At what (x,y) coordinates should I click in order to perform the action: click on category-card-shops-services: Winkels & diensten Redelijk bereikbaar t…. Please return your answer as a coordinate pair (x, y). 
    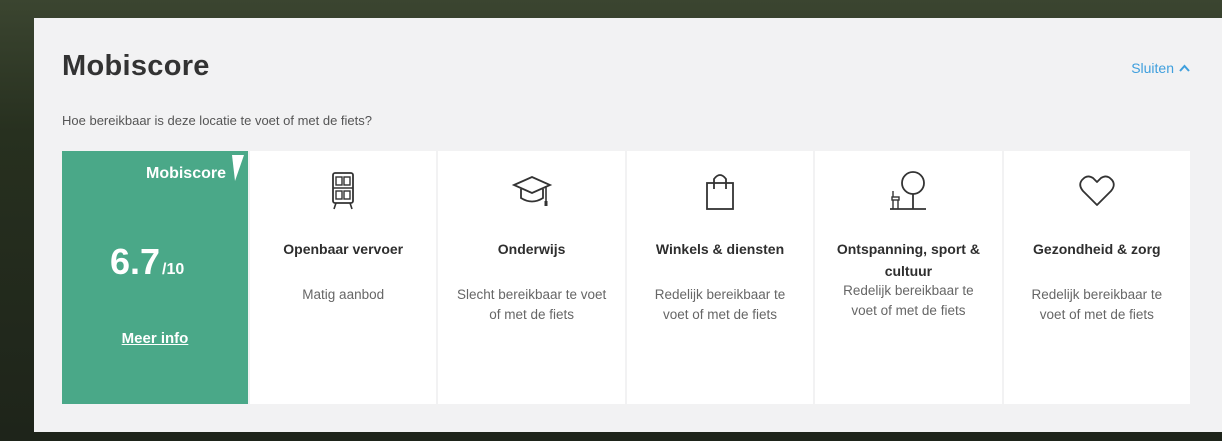
    Looking at the image, I should click on (720, 277).